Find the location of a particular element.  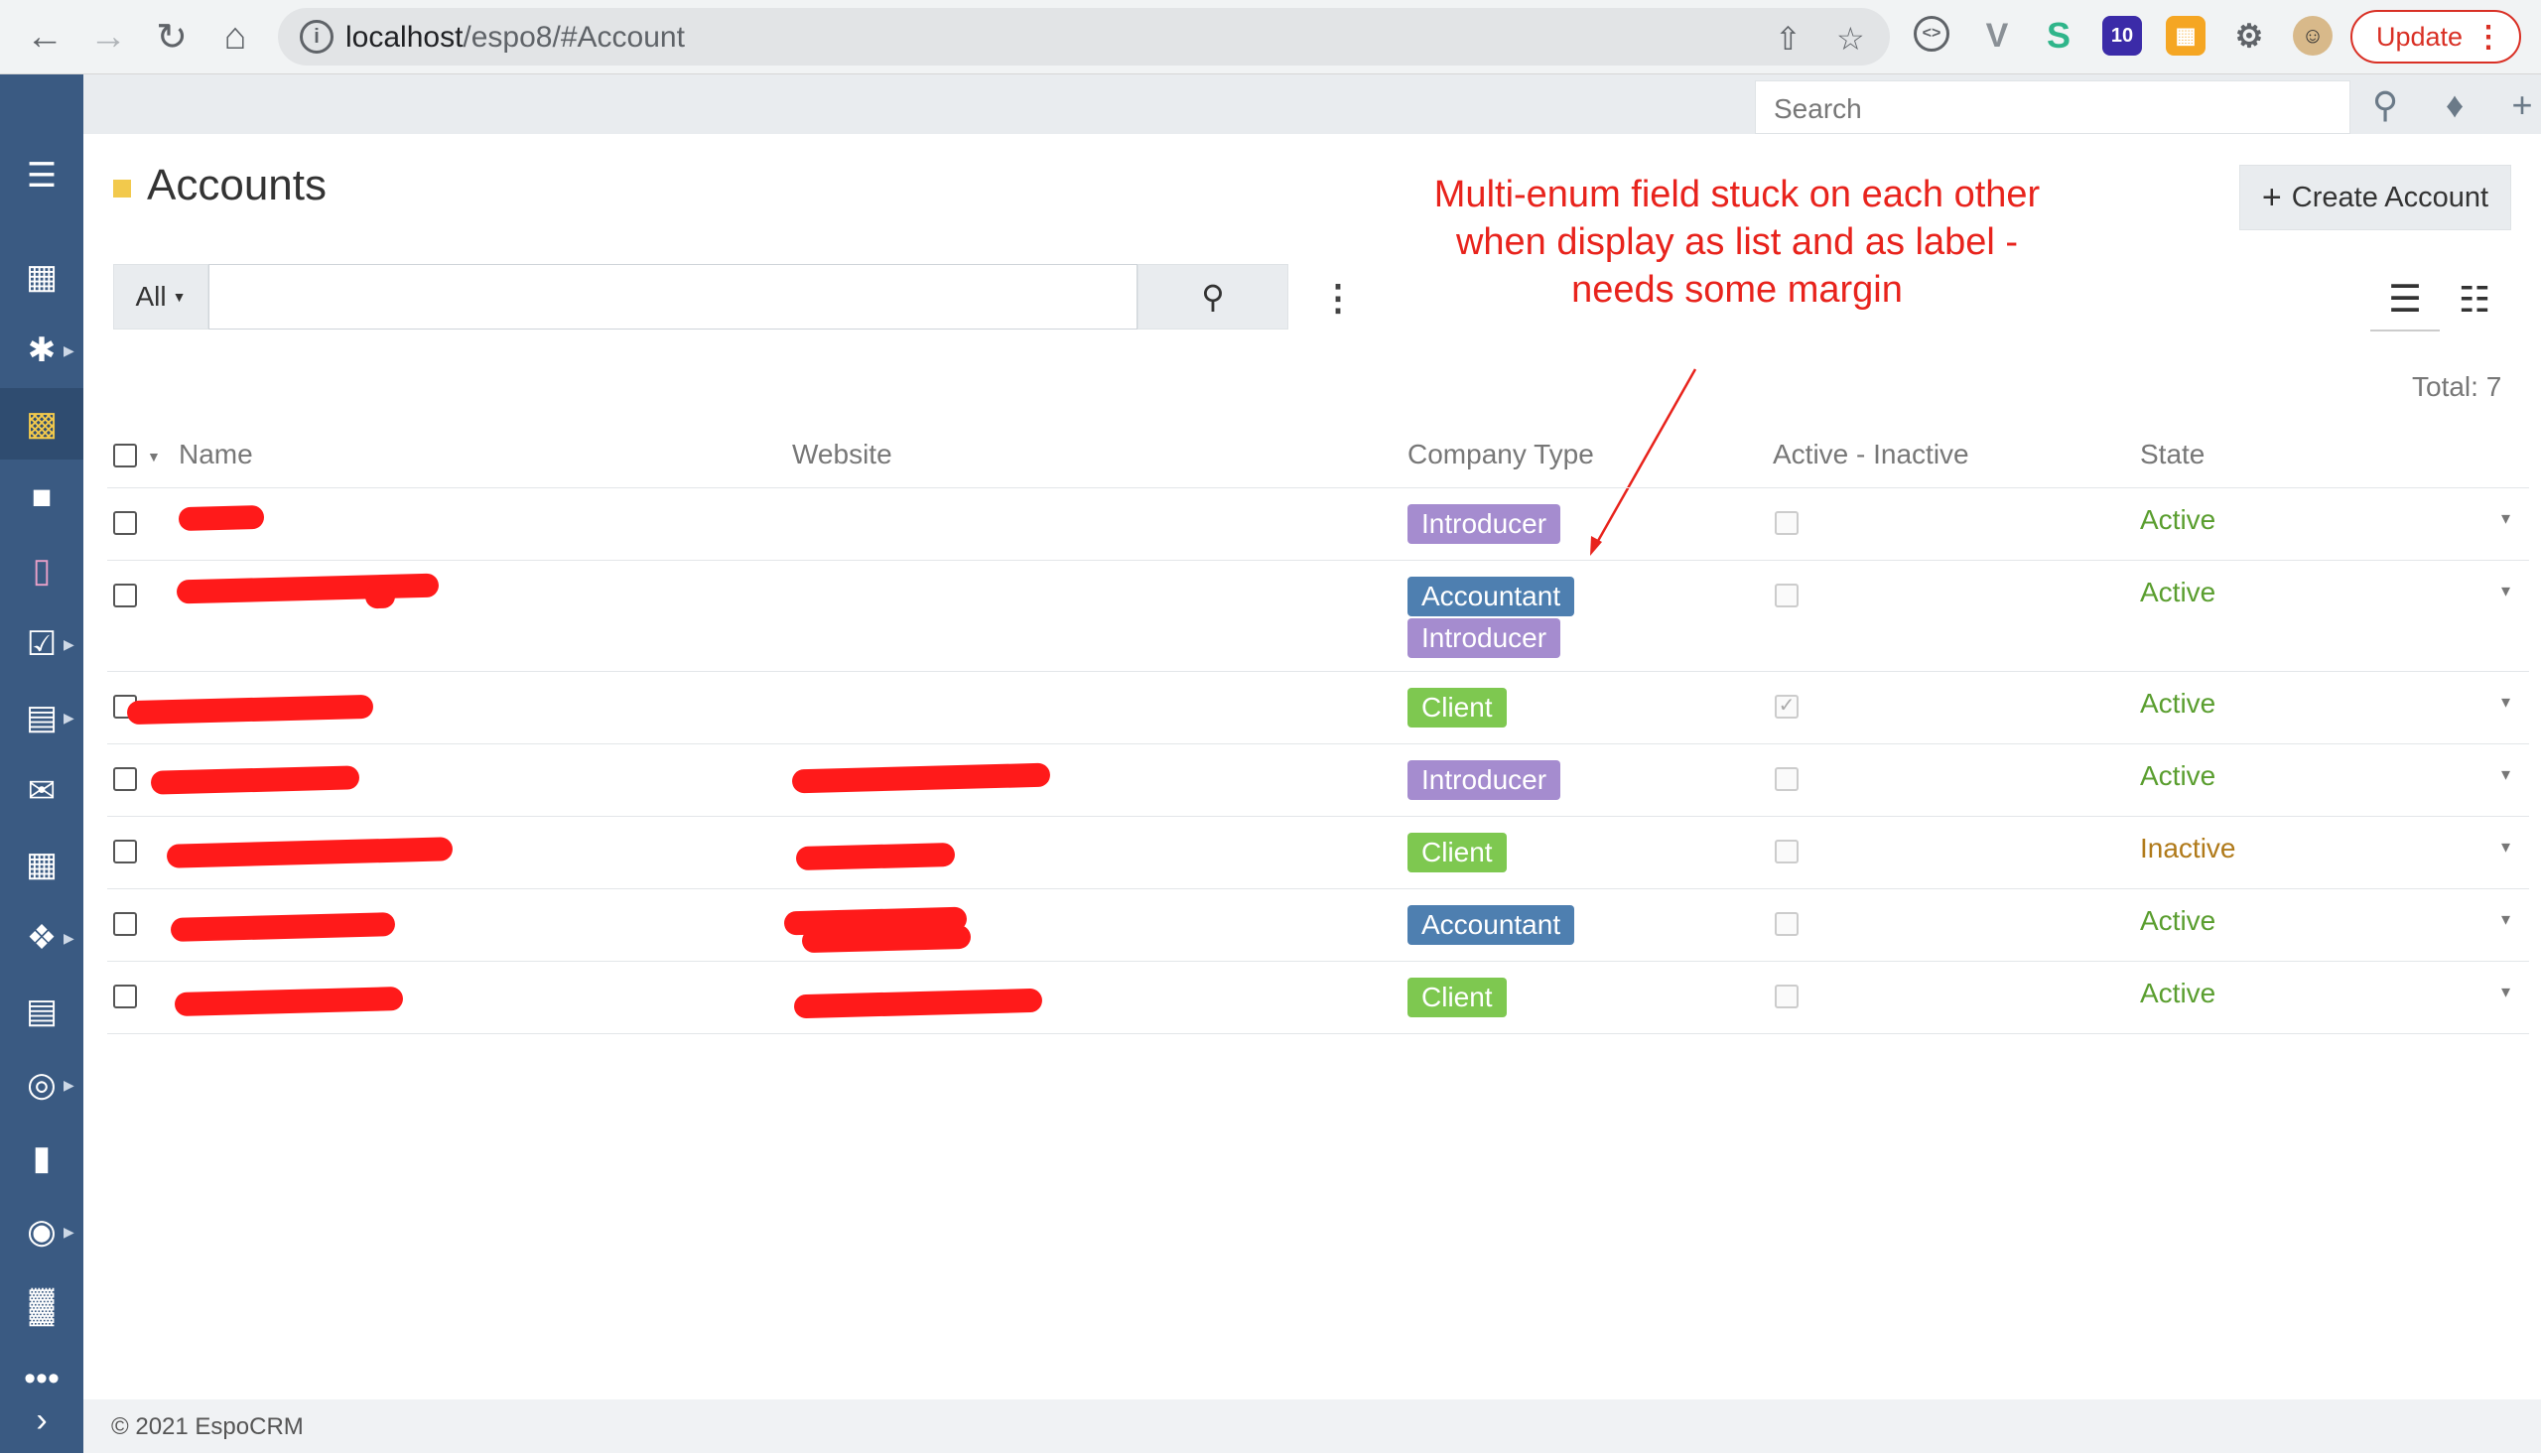

profile-avatar-icon: ☺ is located at coordinates (2313, 36).